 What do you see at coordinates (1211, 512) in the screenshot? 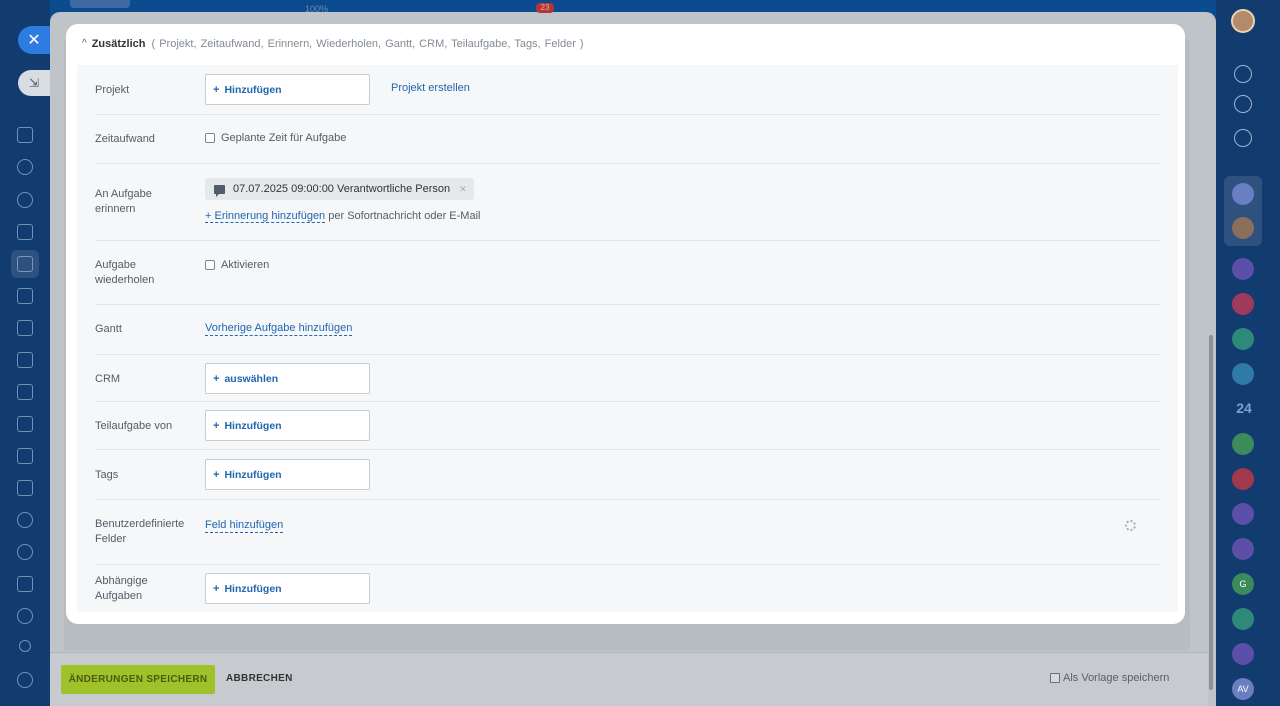
I see `slider-scrollbar` at bounding box center [1211, 512].